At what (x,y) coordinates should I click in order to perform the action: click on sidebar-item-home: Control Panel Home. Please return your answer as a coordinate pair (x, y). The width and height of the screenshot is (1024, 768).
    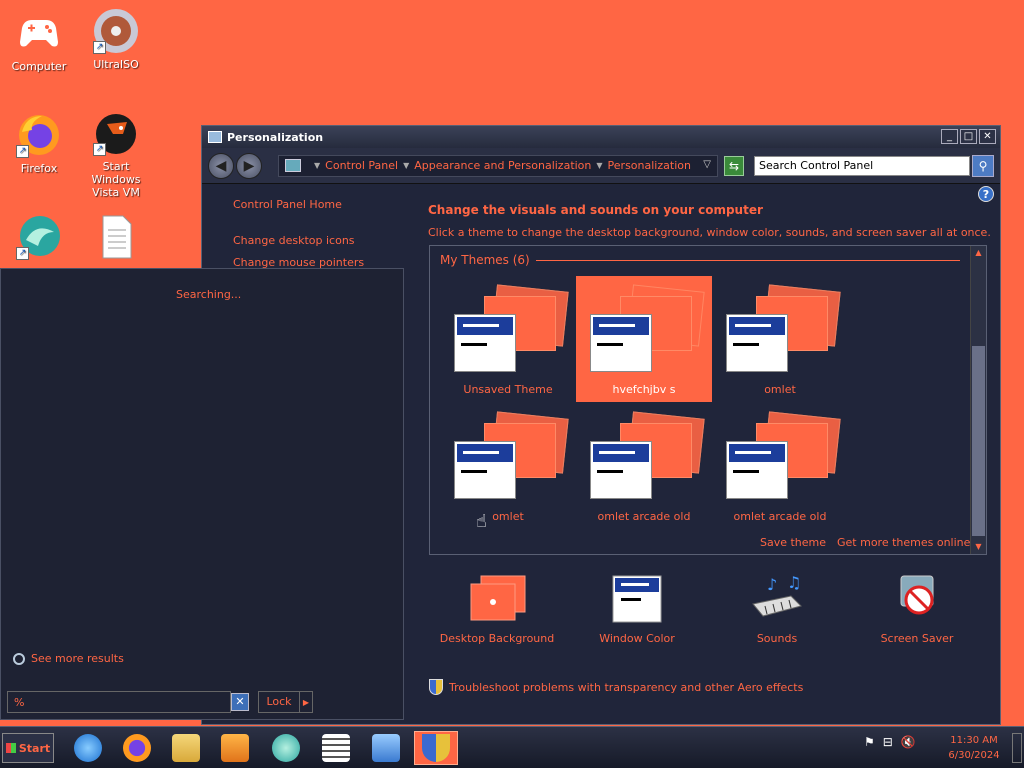
    Looking at the image, I should click on (298, 204).